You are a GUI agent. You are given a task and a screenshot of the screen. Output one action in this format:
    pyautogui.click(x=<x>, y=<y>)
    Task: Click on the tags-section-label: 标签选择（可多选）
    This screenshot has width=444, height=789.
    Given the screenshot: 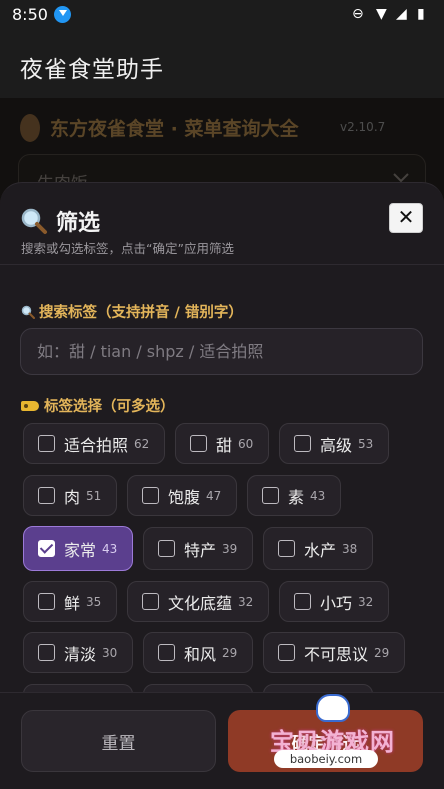 What is the action you would take?
    pyautogui.click(x=98, y=405)
    